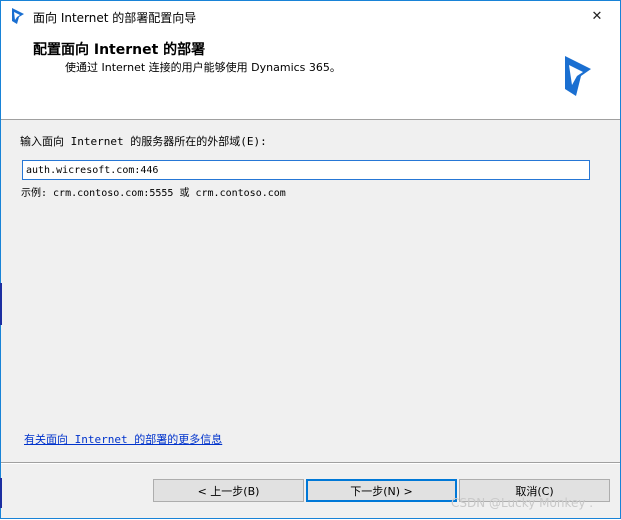 Image resolution: width=621 pixels, height=520 pixels. I want to click on page-subtitle: 使通过 Internet 连接的用户能够使用 Dynamics 365。, so click(203, 67).